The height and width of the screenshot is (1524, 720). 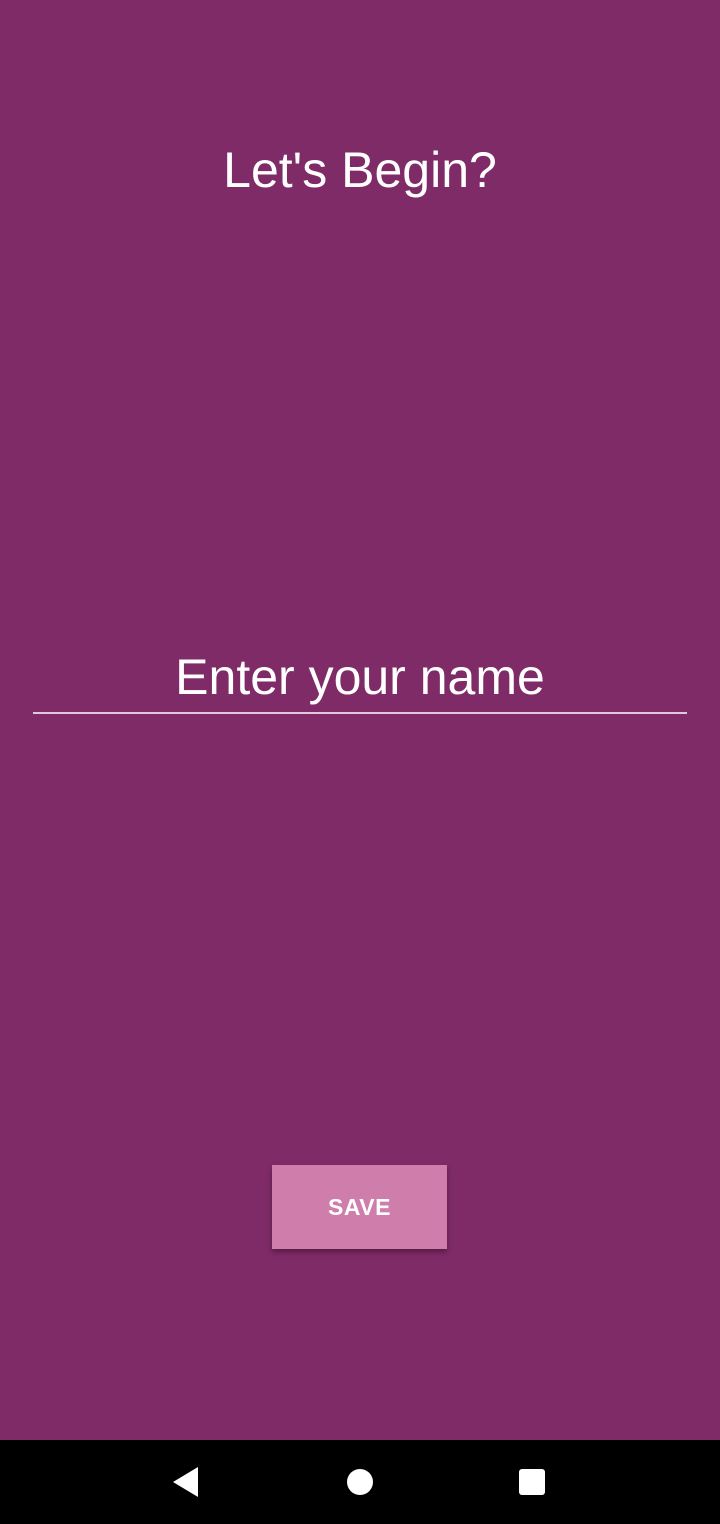 I want to click on recents-button, so click(x=532, y=1482).